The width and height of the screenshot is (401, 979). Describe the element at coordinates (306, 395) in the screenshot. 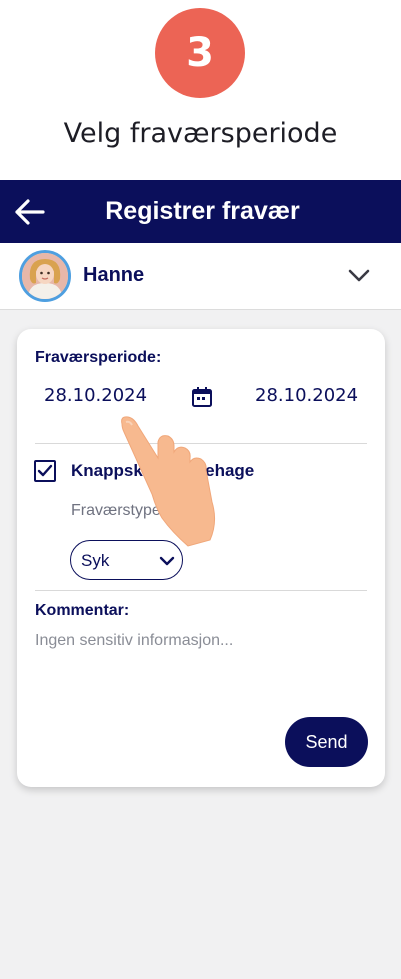

I see `date-to-field: 28.10.2024` at that location.